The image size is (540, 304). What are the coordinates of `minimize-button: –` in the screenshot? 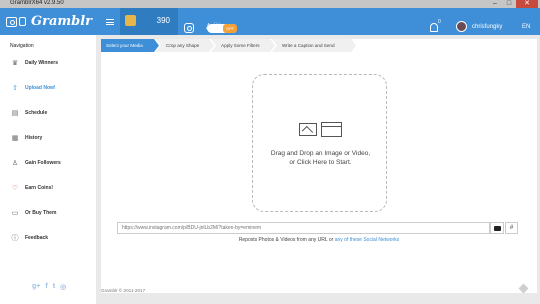 It's located at (495, 4).